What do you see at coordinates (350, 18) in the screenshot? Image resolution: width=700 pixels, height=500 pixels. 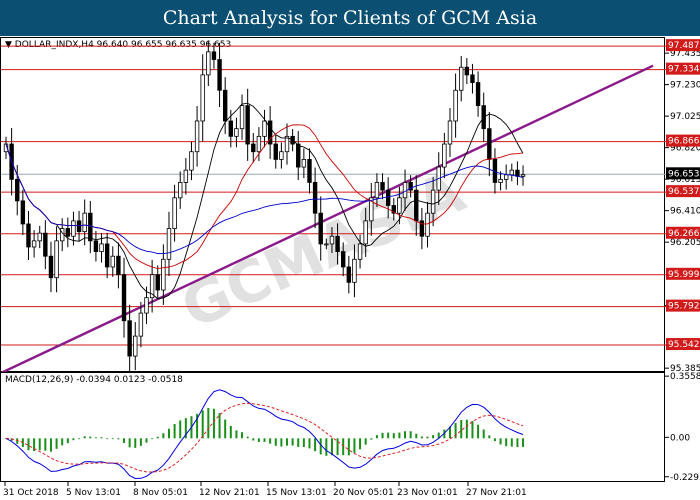 I see `chart-title-banner: Chart Analysis for Clients of GCM Asia` at bounding box center [350, 18].